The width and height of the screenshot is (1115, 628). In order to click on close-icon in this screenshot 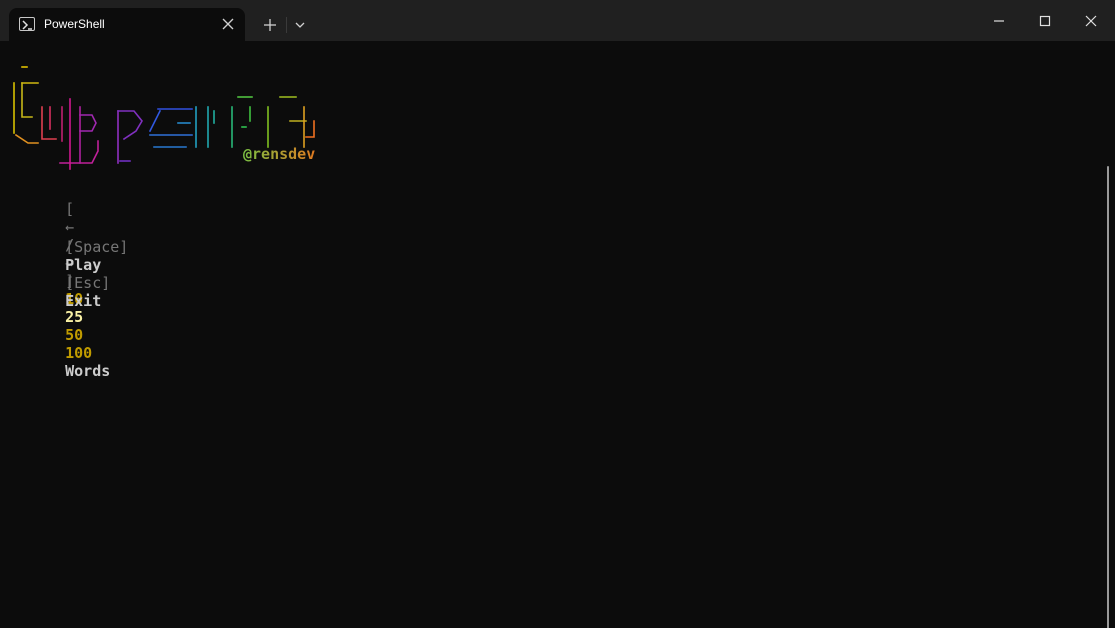, I will do `click(228, 24)`.